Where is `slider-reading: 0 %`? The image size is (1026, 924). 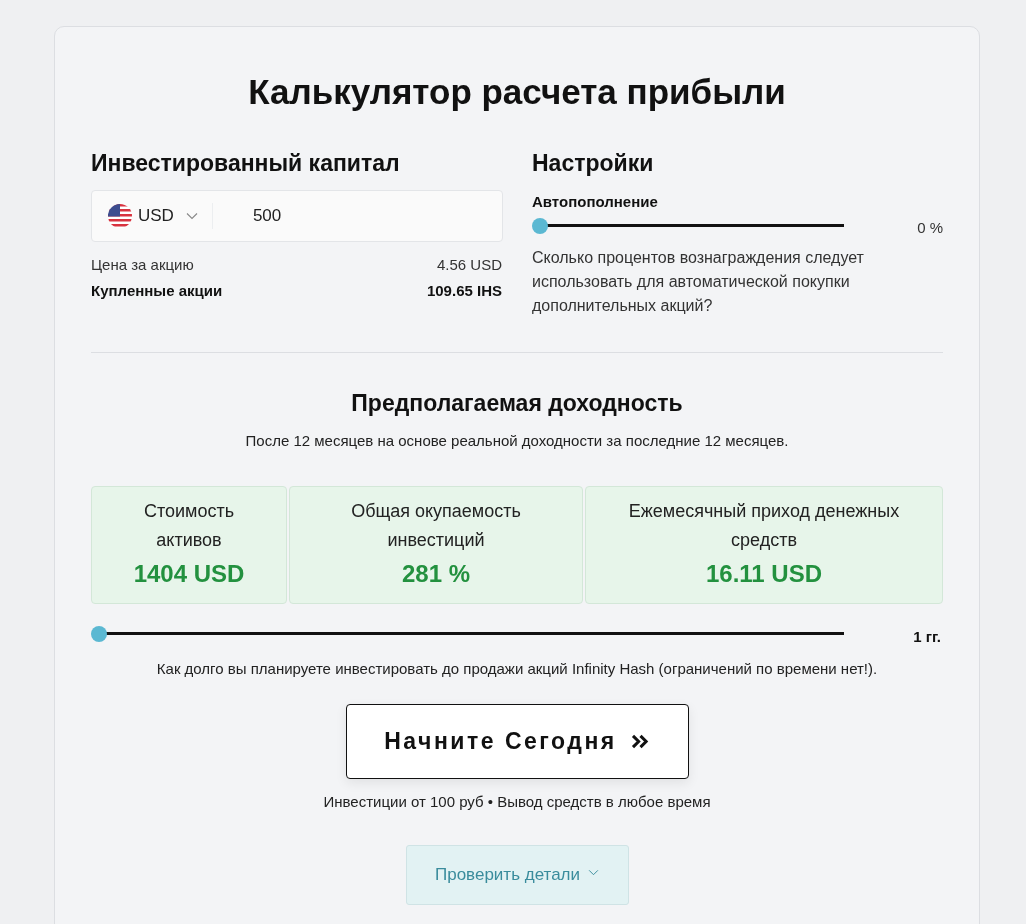 slider-reading: 0 % is located at coordinates (930, 227).